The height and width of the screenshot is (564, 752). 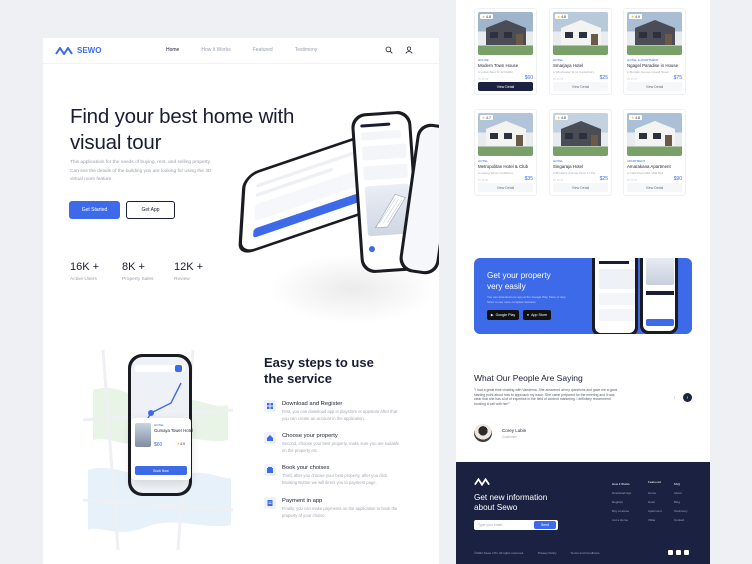 What do you see at coordinates (499, 553) in the screenshot?
I see `copyright: ©2022 Sewo LTD. All rights reserved.` at bounding box center [499, 553].